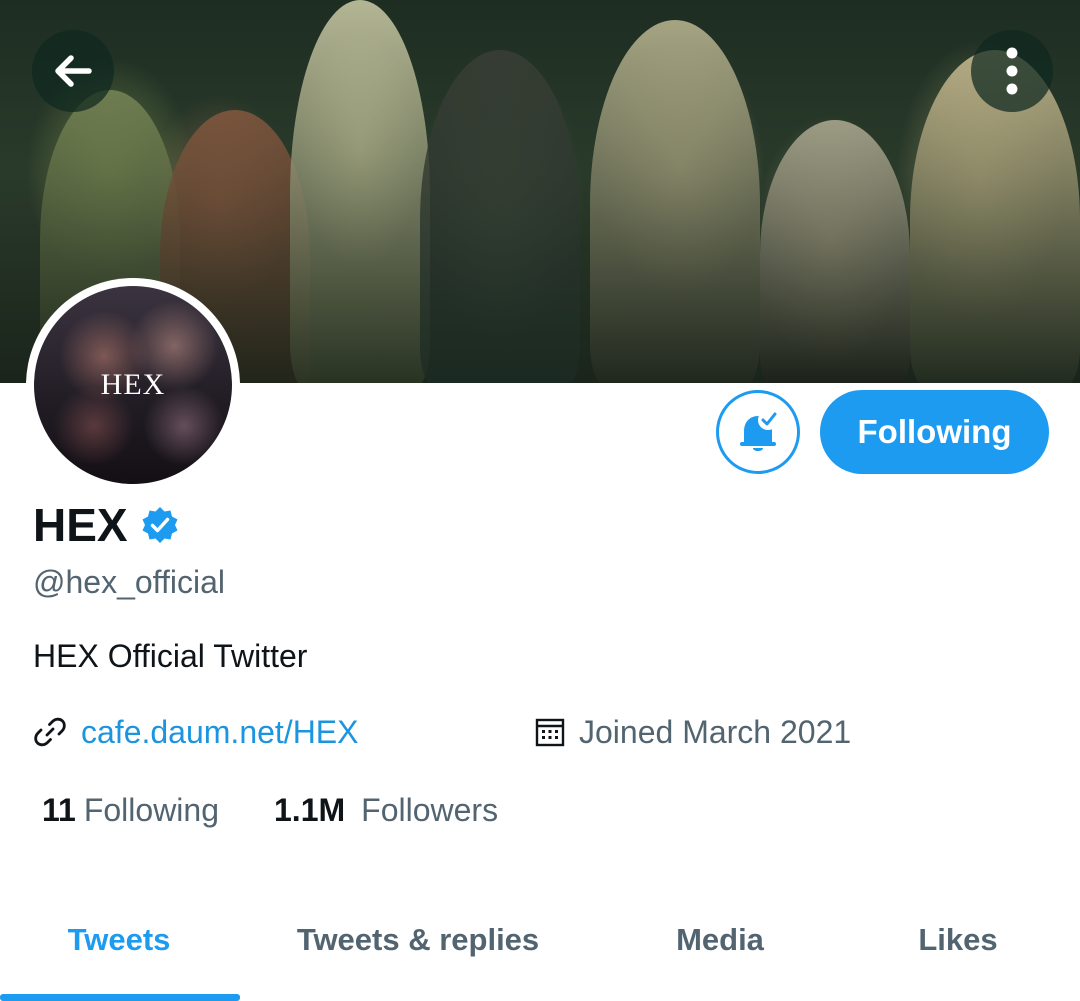 The image size is (1080, 1001). I want to click on arrow-left-icon, so click(73, 71).